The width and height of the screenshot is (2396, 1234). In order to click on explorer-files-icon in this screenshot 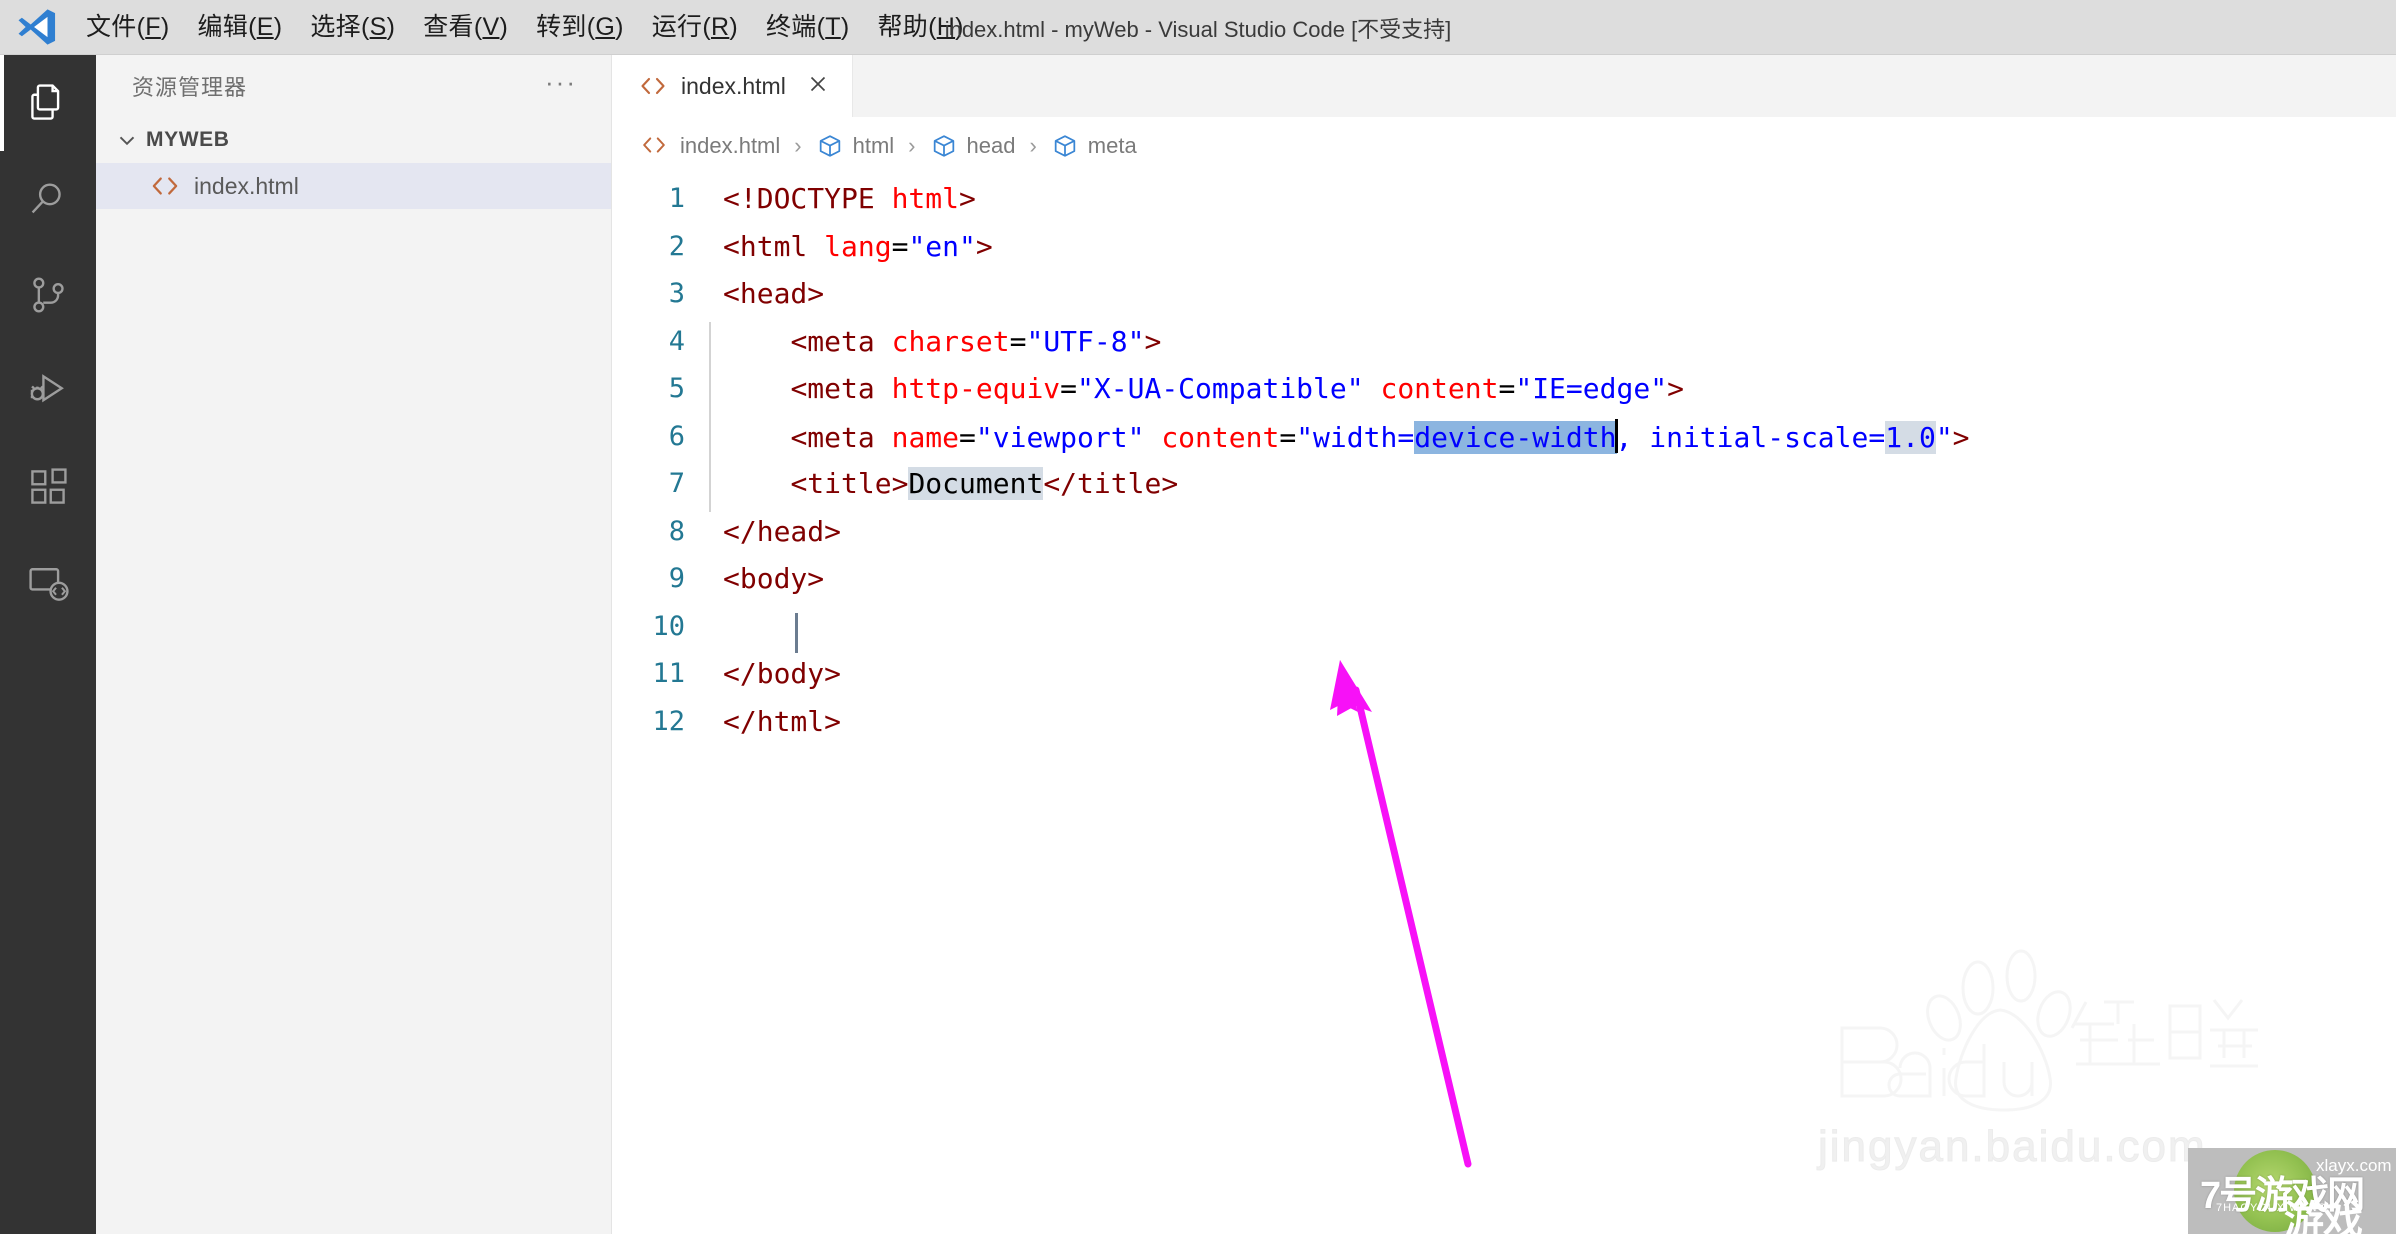, I will do `click(48, 103)`.